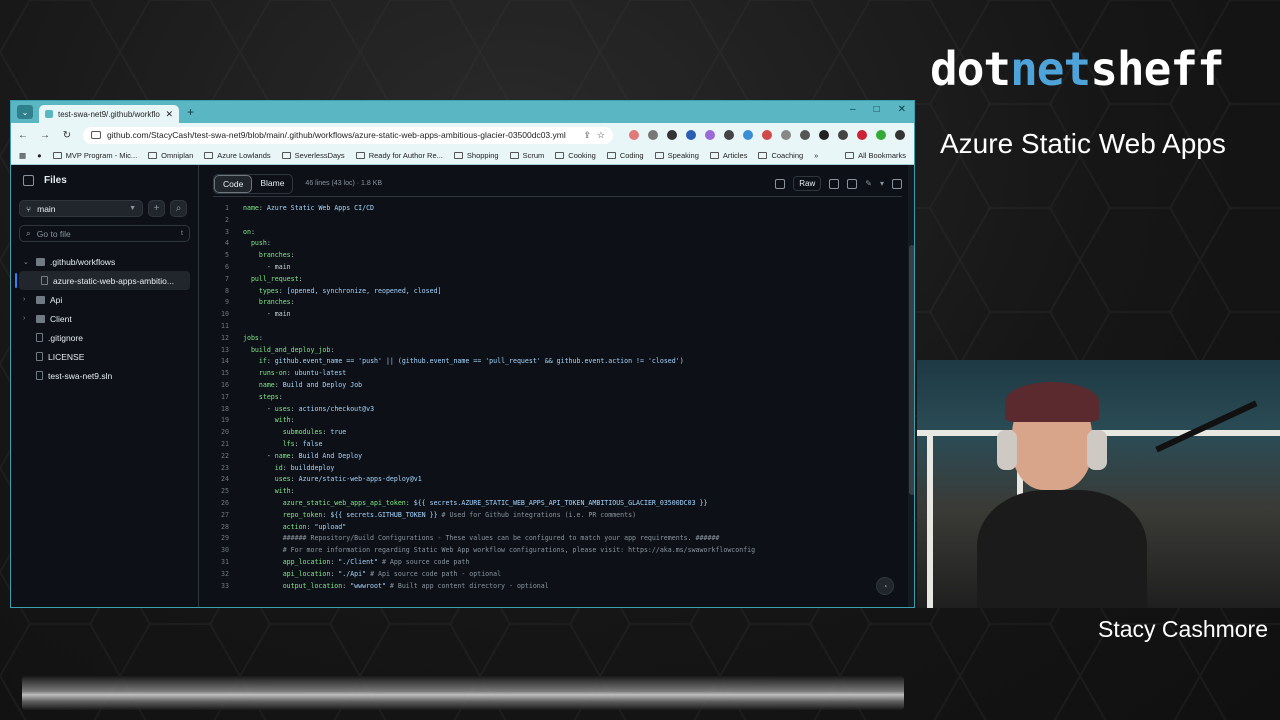  What do you see at coordinates (843, 135) in the screenshot?
I see `reading-list-icon` at bounding box center [843, 135].